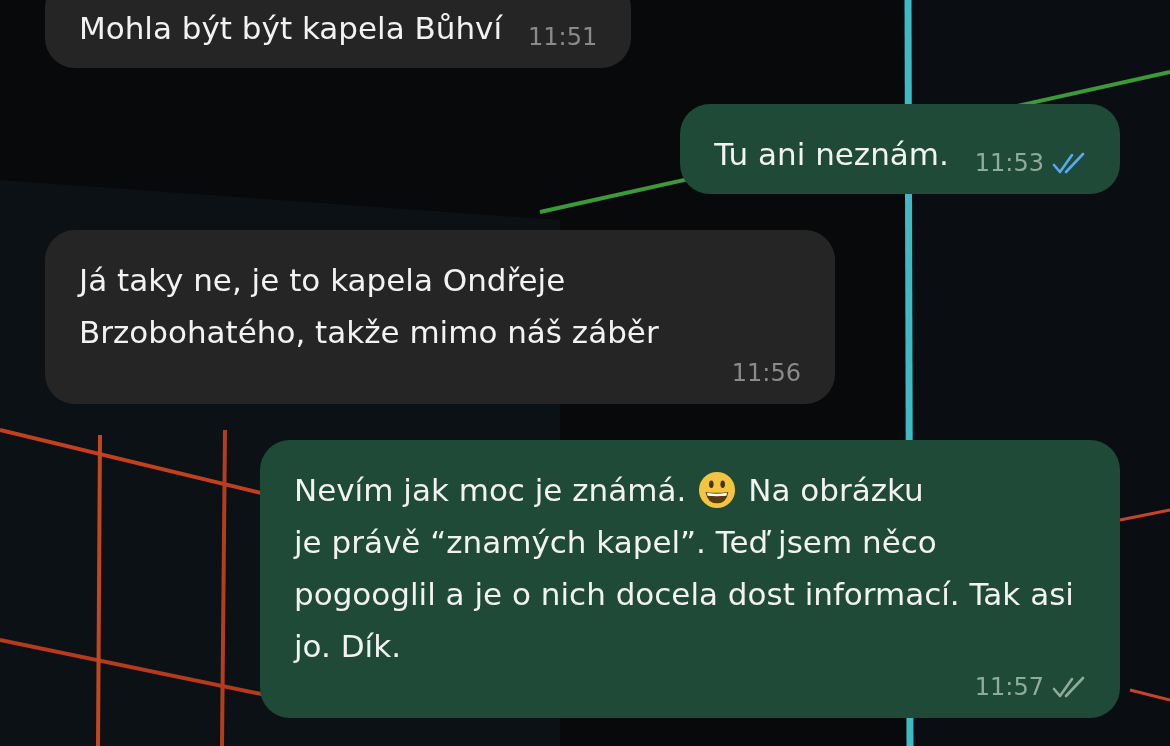 The width and height of the screenshot is (1170, 746). I want to click on message-text: Já taky ne, je to kapela Ondřeje Brzobohatého, takže mimo náš záběr, so click(369, 306).